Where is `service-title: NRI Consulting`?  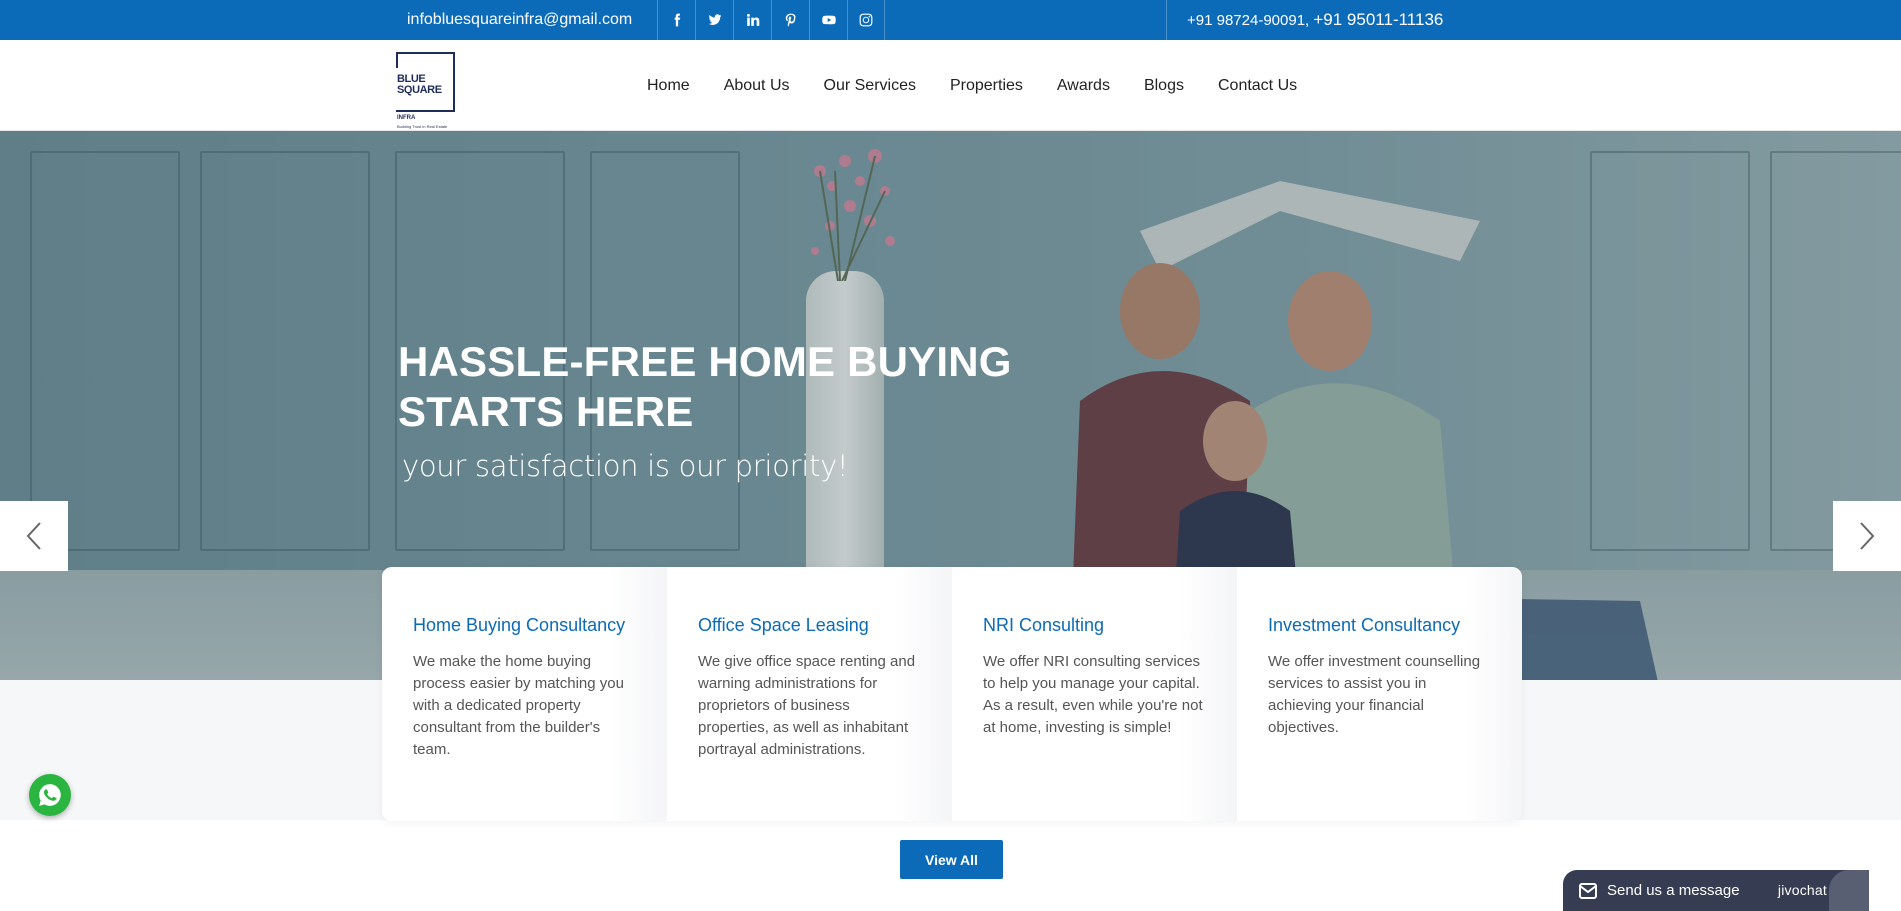
service-title: NRI Consulting is located at coordinates (1095, 625).